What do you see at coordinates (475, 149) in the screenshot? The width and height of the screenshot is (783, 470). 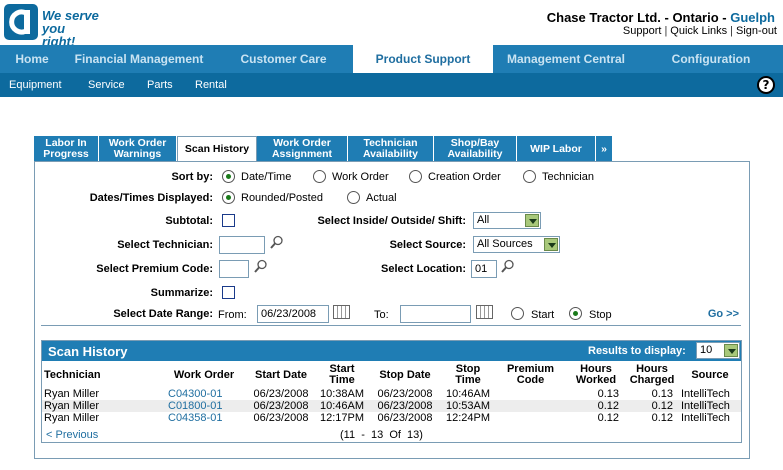 I see `tab-shop-bay-availability: Shop/Bay Availability` at bounding box center [475, 149].